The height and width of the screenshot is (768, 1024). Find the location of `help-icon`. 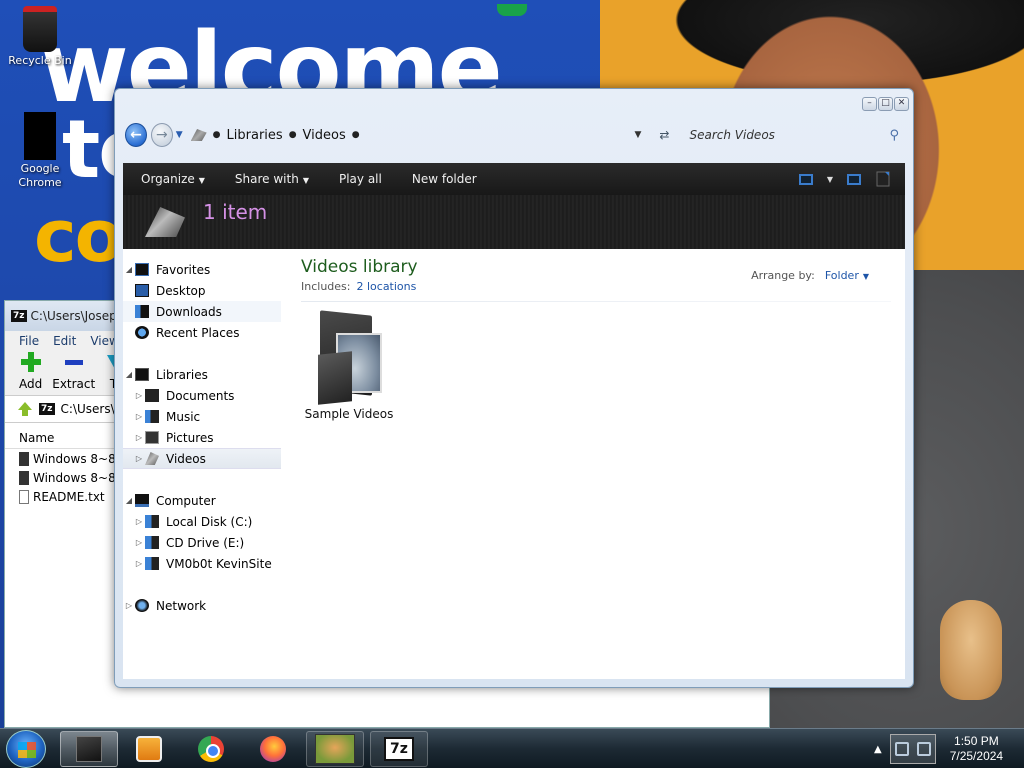

help-icon is located at coordinates (883, 179).